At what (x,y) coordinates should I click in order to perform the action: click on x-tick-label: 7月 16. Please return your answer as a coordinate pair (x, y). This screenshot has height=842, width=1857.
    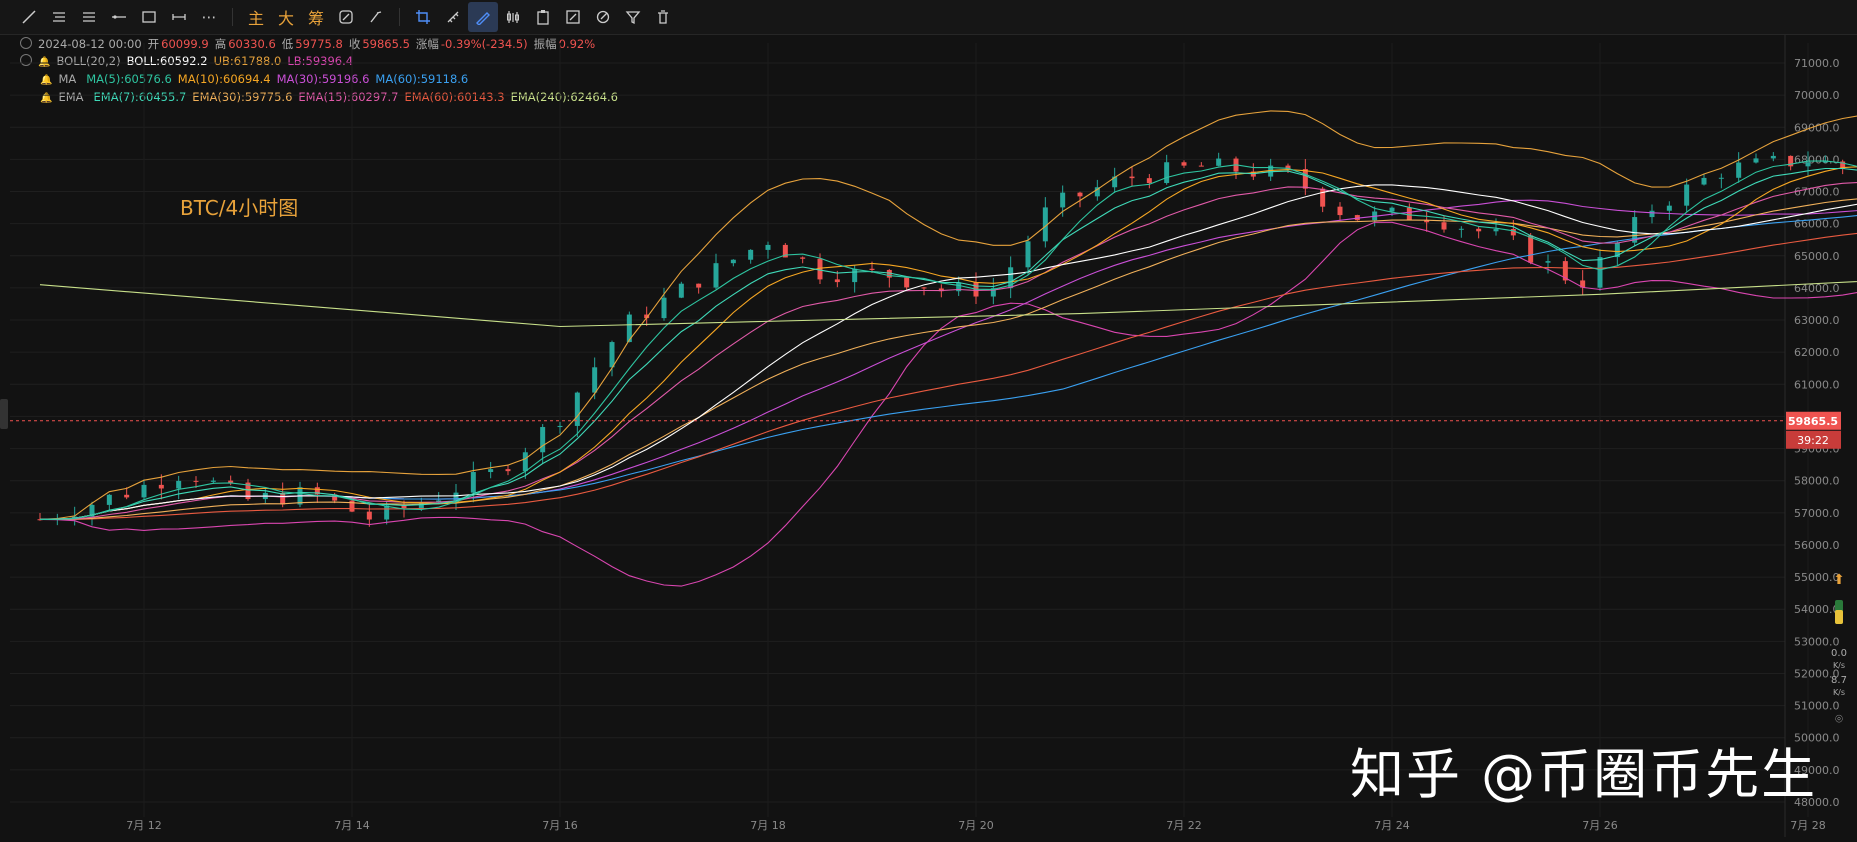
    Looking at the image, I should click on (560, 825).